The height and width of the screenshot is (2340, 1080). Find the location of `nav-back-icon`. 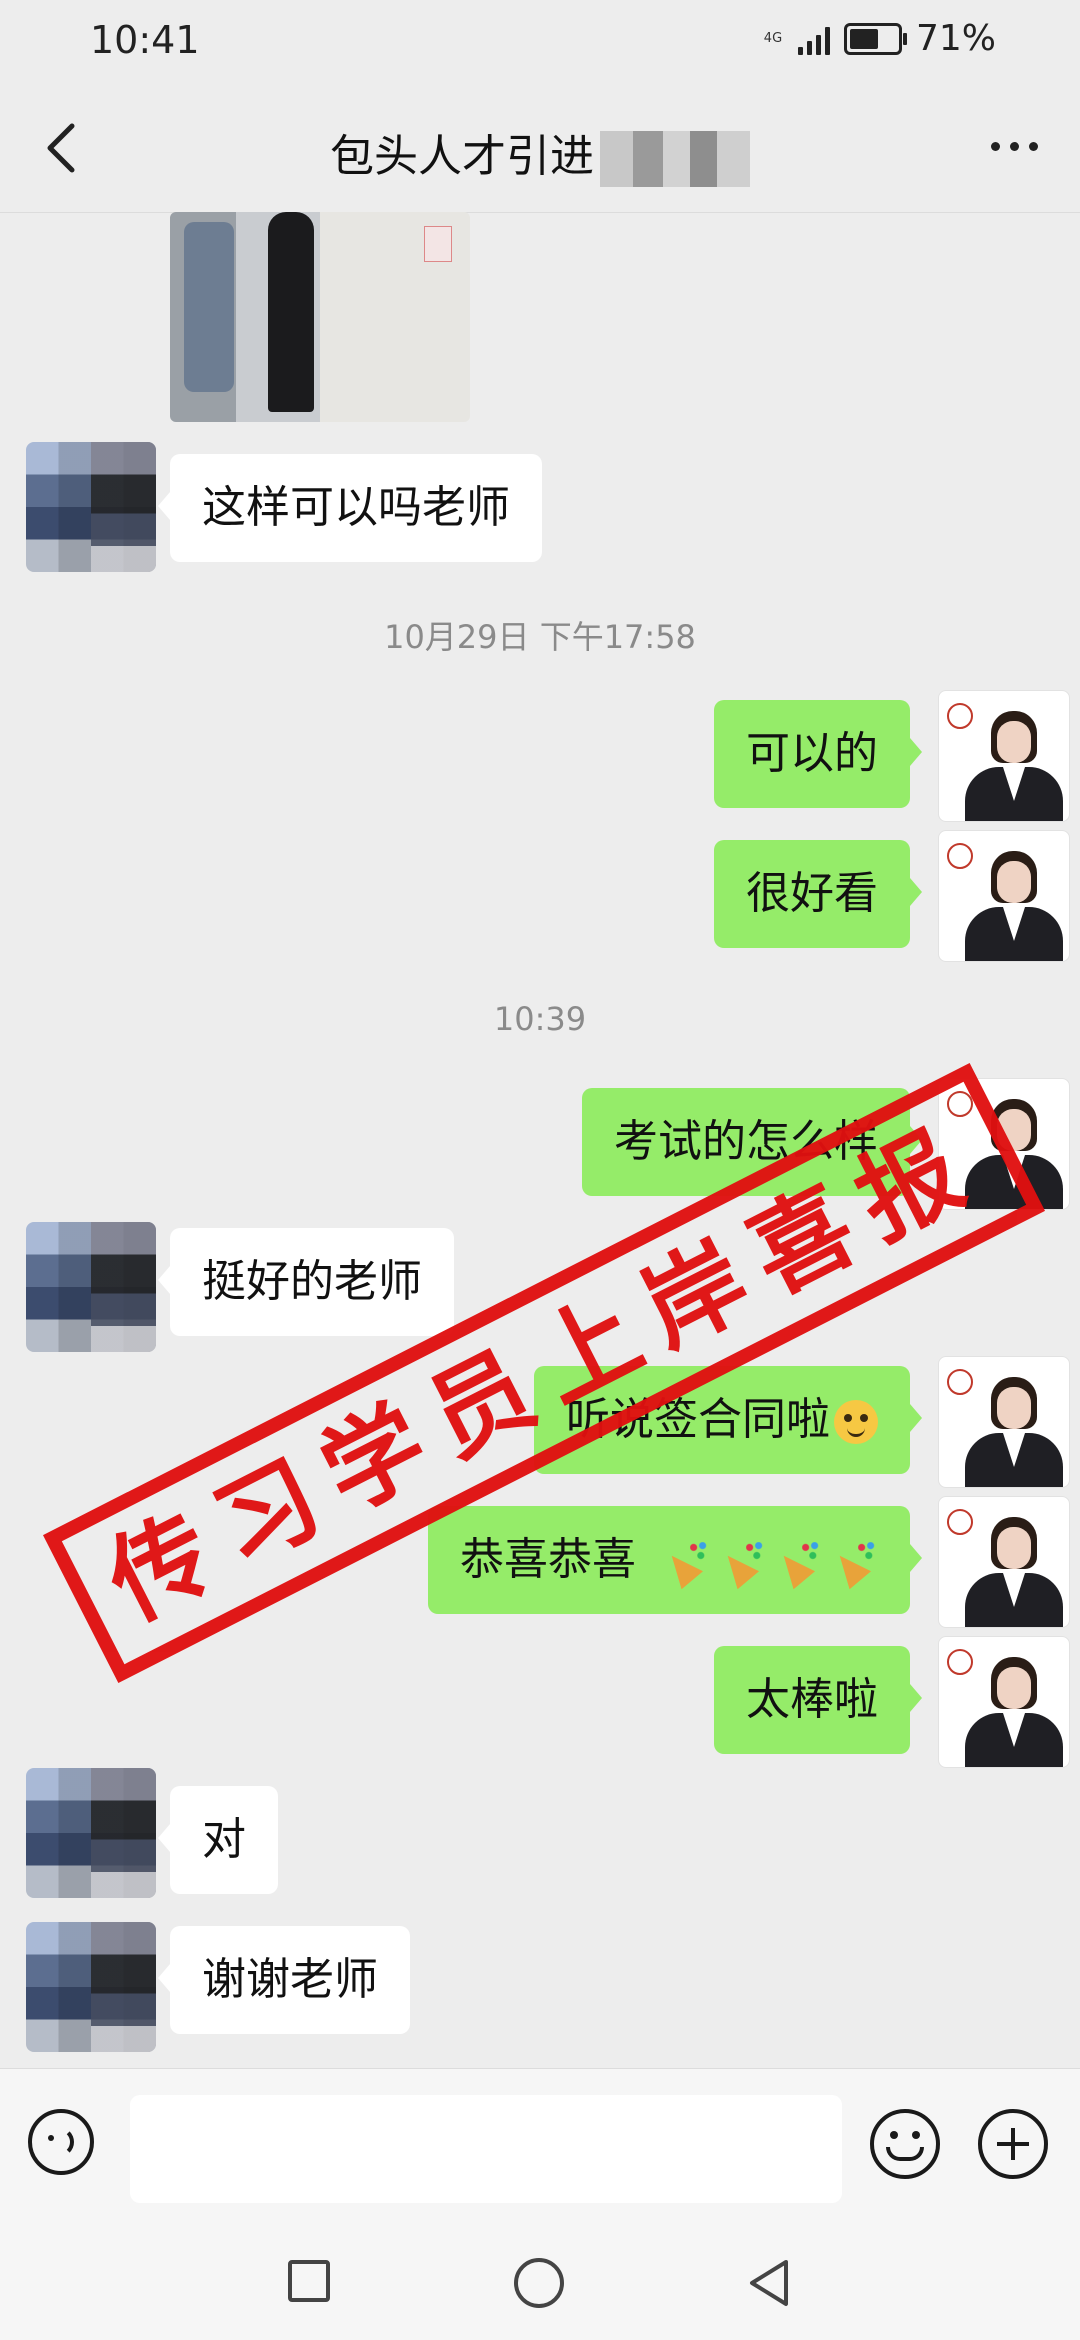

nav-back-icon is located at coordinates (769, 2283).